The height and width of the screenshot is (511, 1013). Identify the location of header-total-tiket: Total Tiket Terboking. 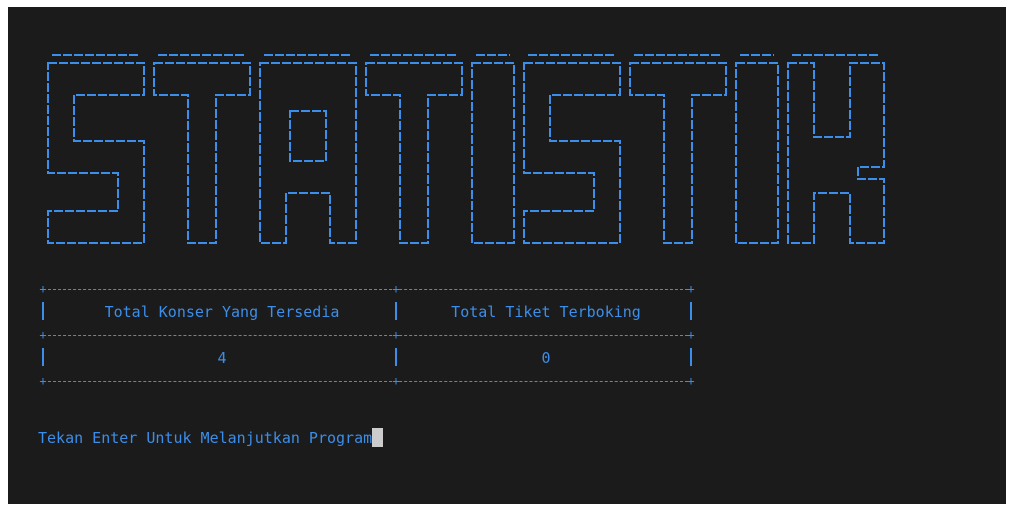
(546, 312).